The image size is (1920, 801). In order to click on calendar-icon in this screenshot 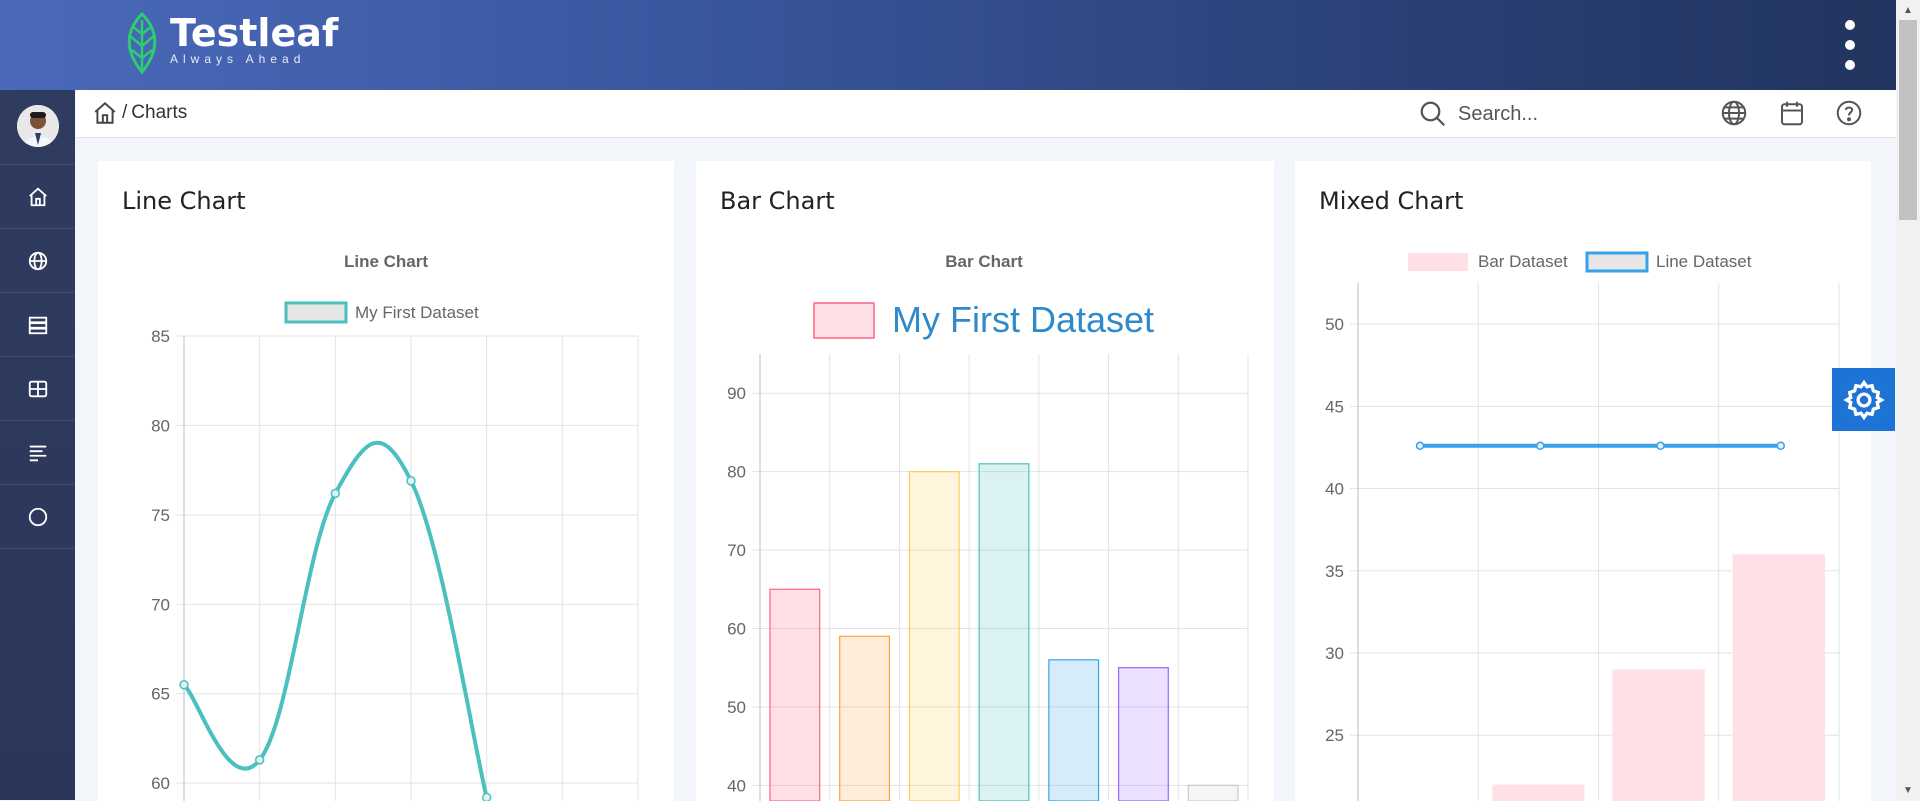, I will do `click(1792, 113)`.